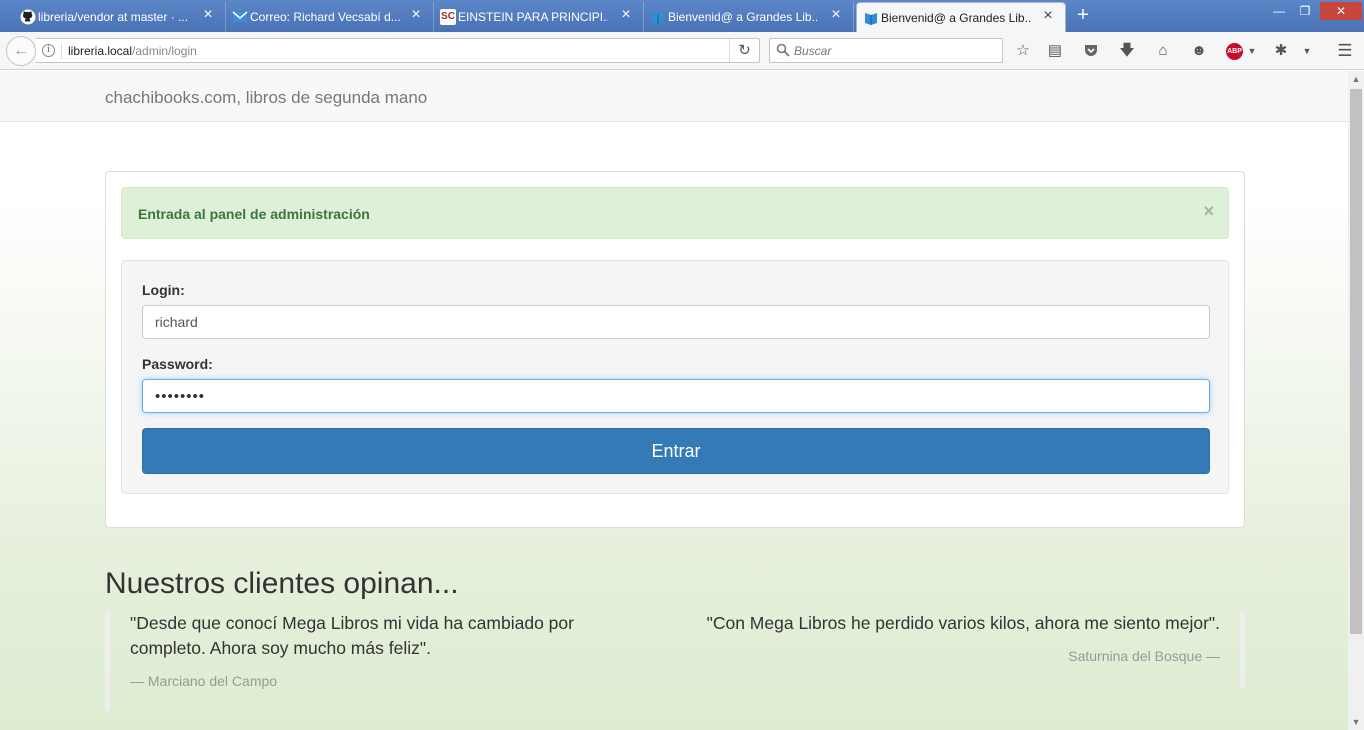 This screenshot has width=1364, height=730. Describe the element at coordinates (744, 50) in the screenshot. I see `reload-icon: ↻` at that location.